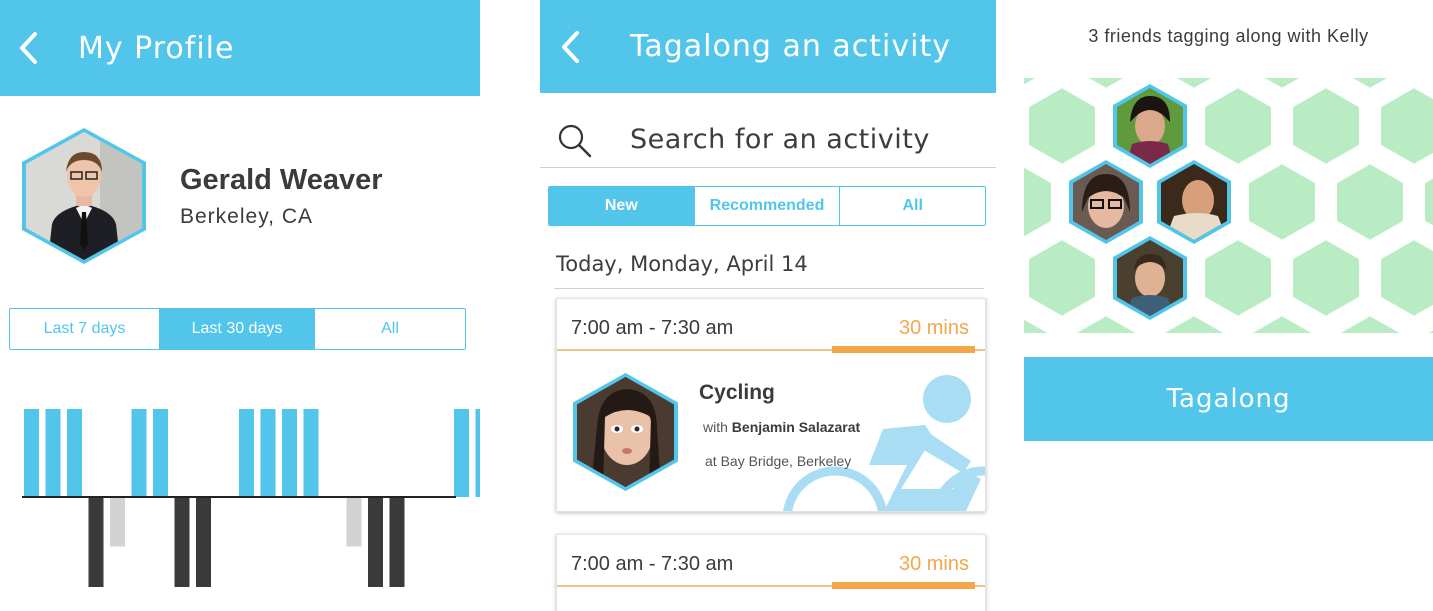  I want to click on partner-photo, so click(625, 432).